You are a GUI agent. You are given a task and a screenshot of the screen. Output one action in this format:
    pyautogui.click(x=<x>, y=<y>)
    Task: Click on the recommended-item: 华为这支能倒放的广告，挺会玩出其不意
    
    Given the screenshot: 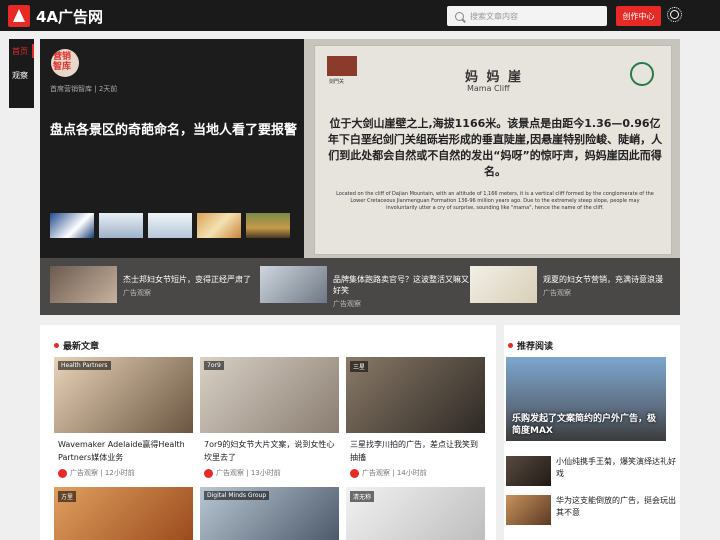 What is the action you would take?
    pyautogui.click(x=591, y=510)
    